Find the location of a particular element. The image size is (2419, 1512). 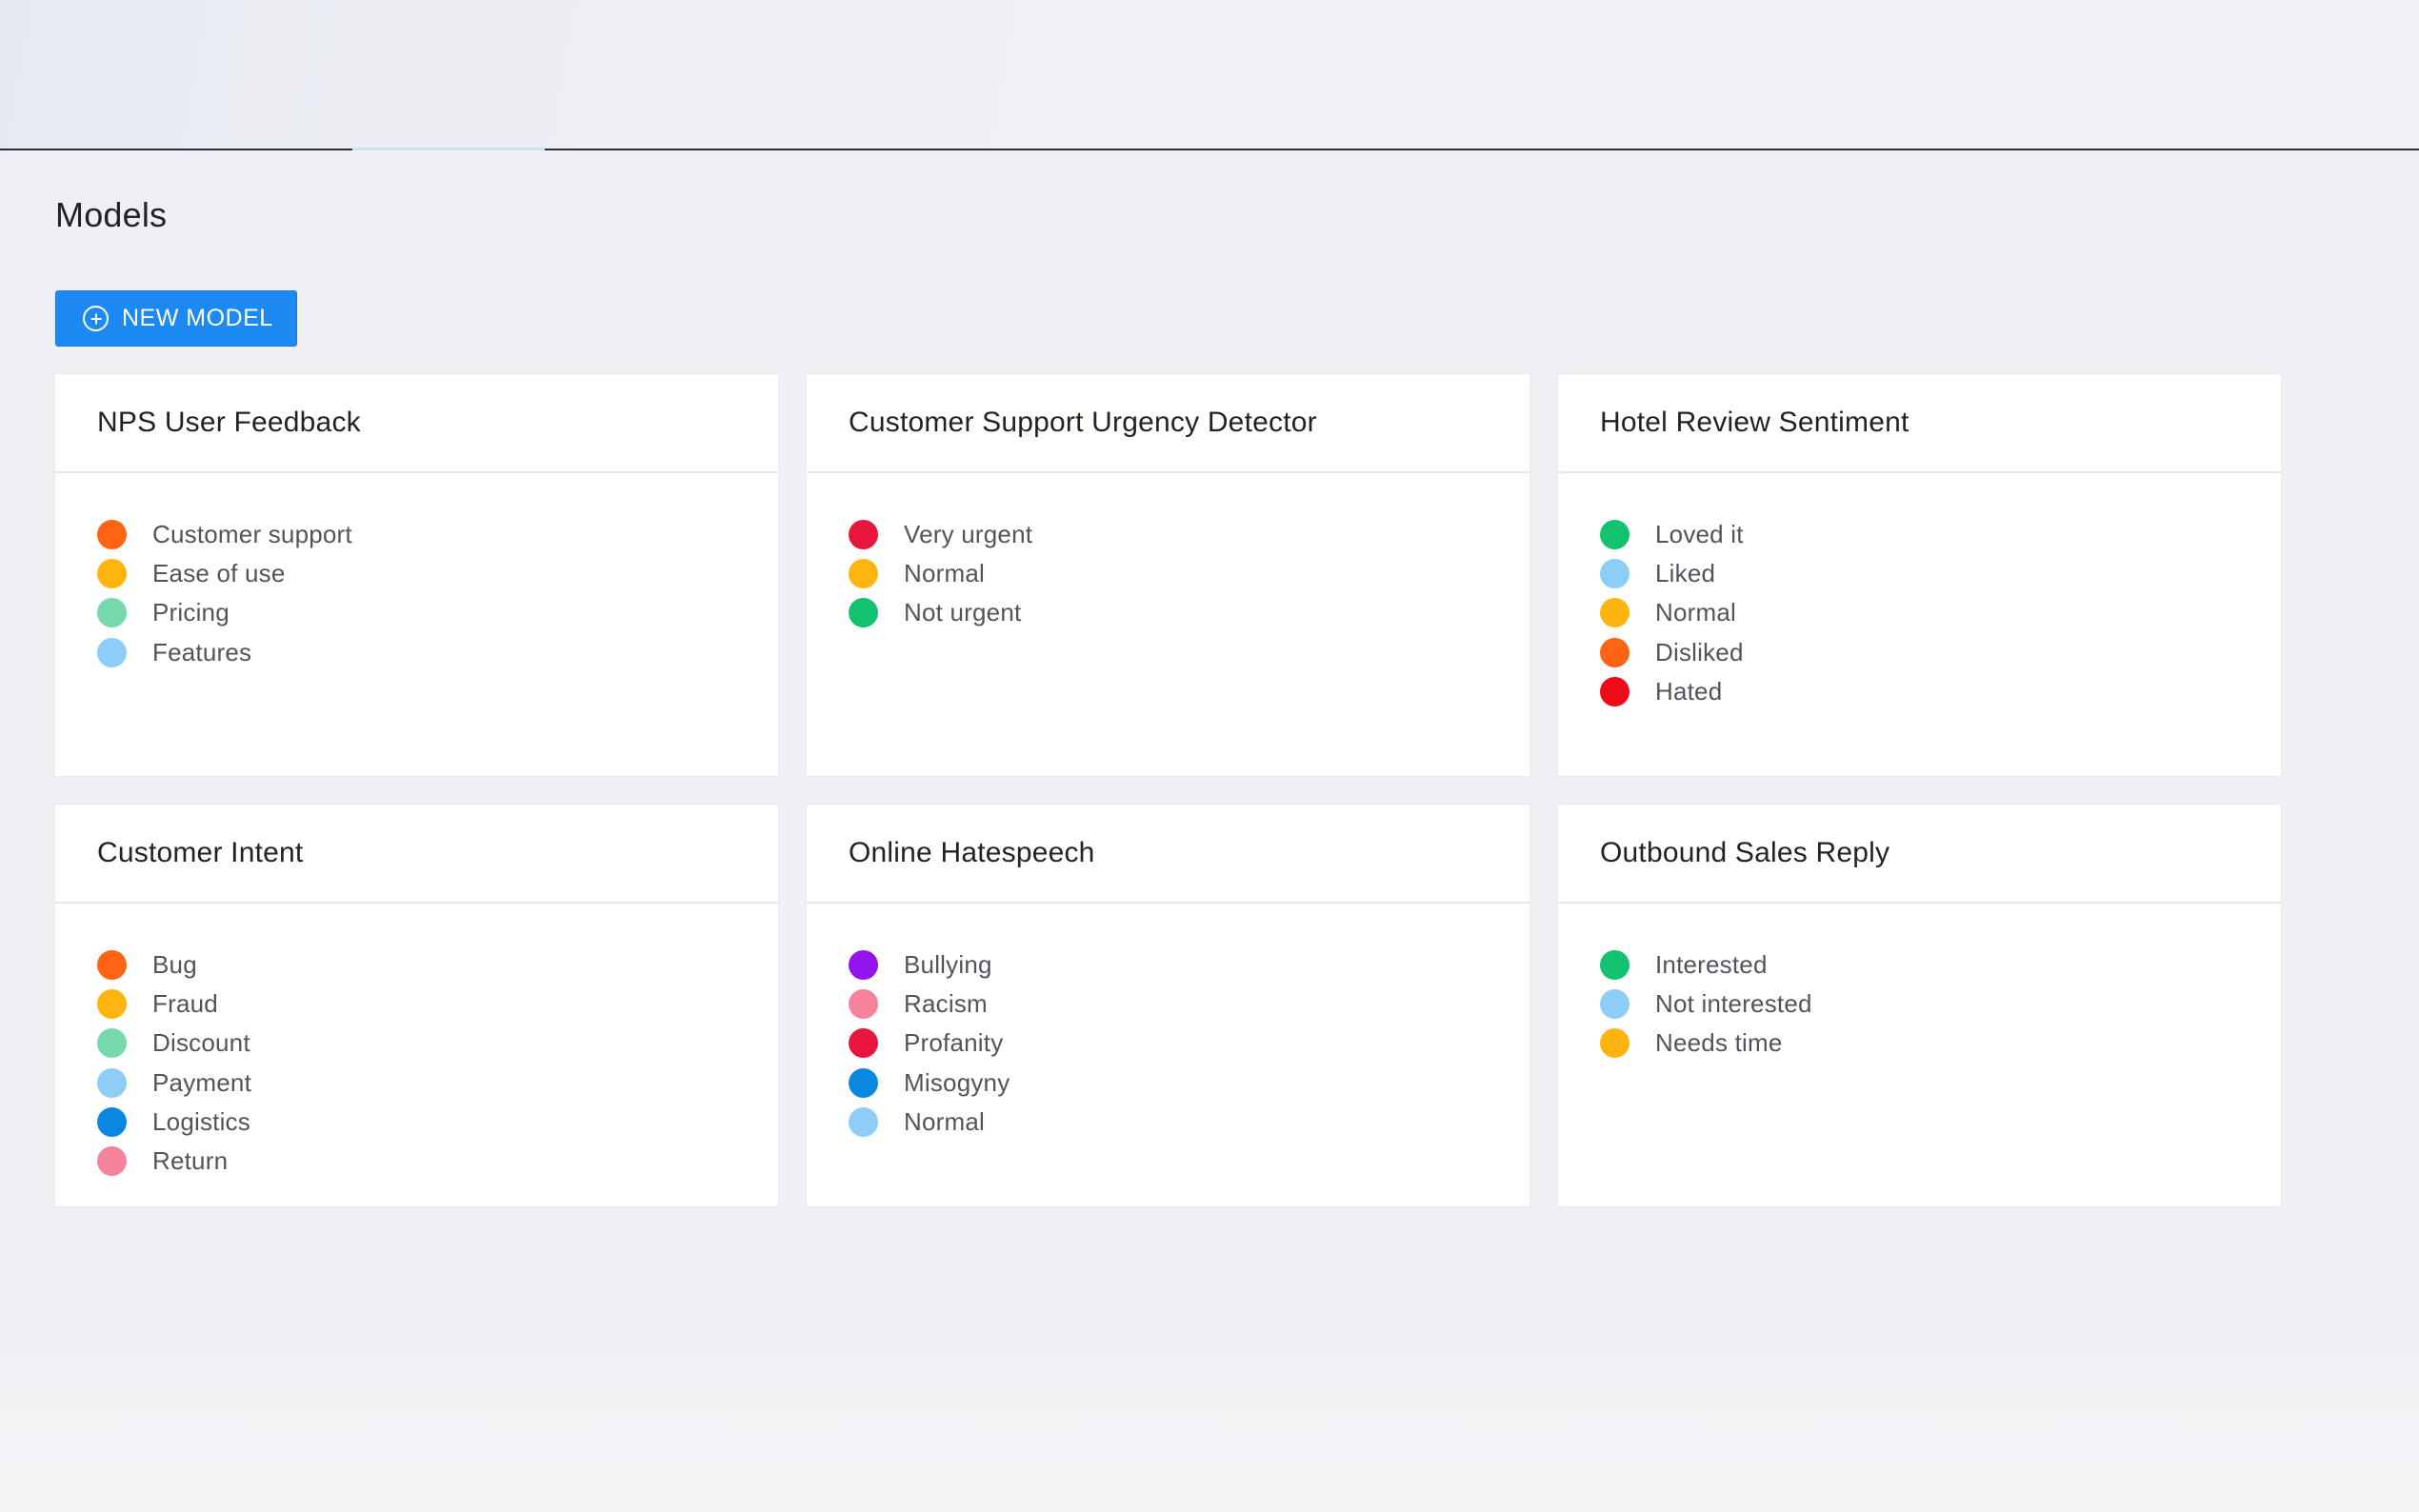

model-card-title: Customer Intent is located at coordinates (200, 853).